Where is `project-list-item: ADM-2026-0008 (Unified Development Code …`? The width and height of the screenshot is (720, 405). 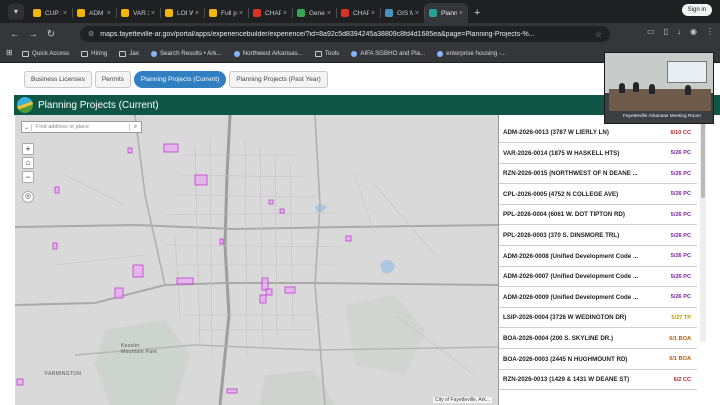
project-list-item: ADM-2026-0008 (Unified Development Code … is located at coordinates (598, 257).